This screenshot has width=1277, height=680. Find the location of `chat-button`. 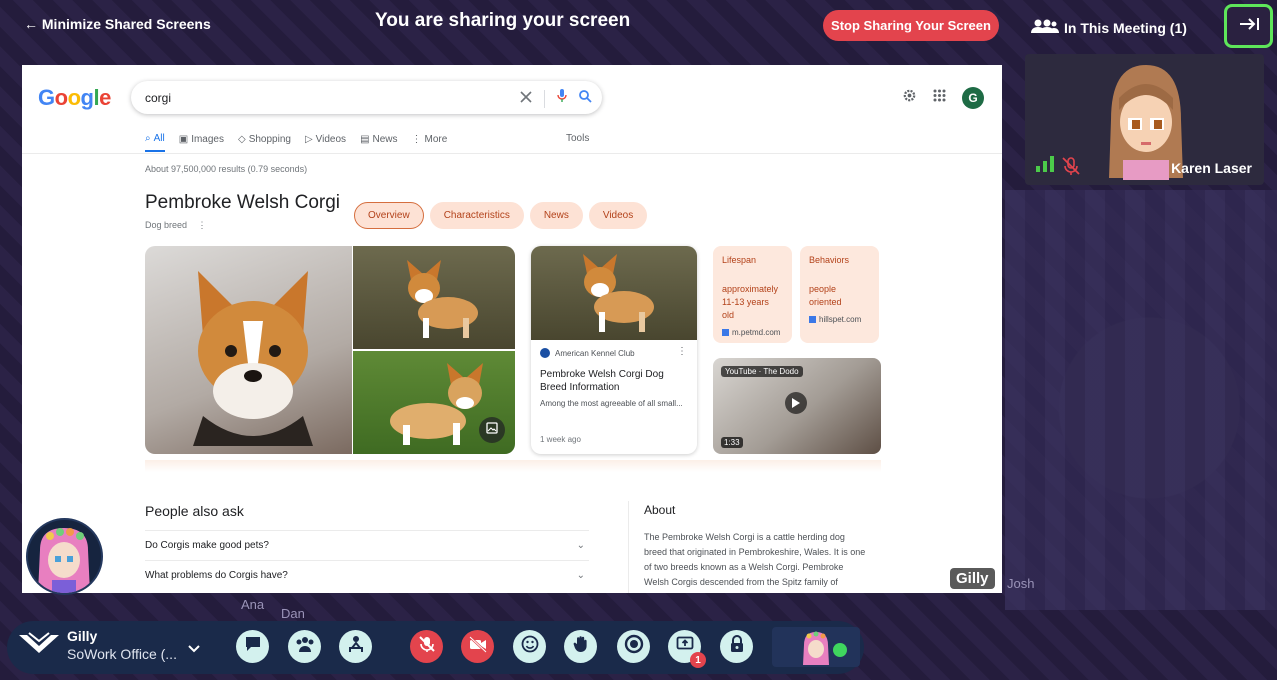

chat-button is located at coordinates (252, 646).